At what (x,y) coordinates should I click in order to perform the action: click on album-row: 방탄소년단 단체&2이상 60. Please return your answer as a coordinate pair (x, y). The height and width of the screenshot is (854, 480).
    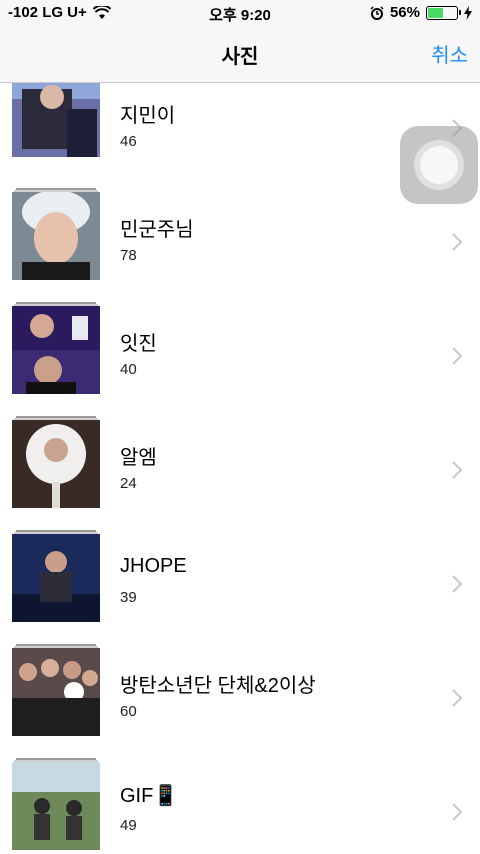
    Looking at the image, I should click on (240, 679).